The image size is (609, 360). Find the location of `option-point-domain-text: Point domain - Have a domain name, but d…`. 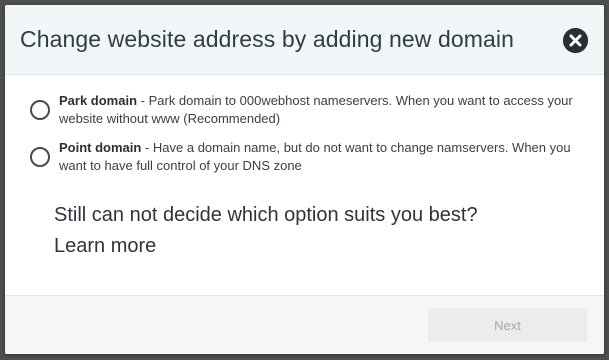

option-point-domain-text: Point domain - Have a domain name, but d… is located at coordinates (321, 157).